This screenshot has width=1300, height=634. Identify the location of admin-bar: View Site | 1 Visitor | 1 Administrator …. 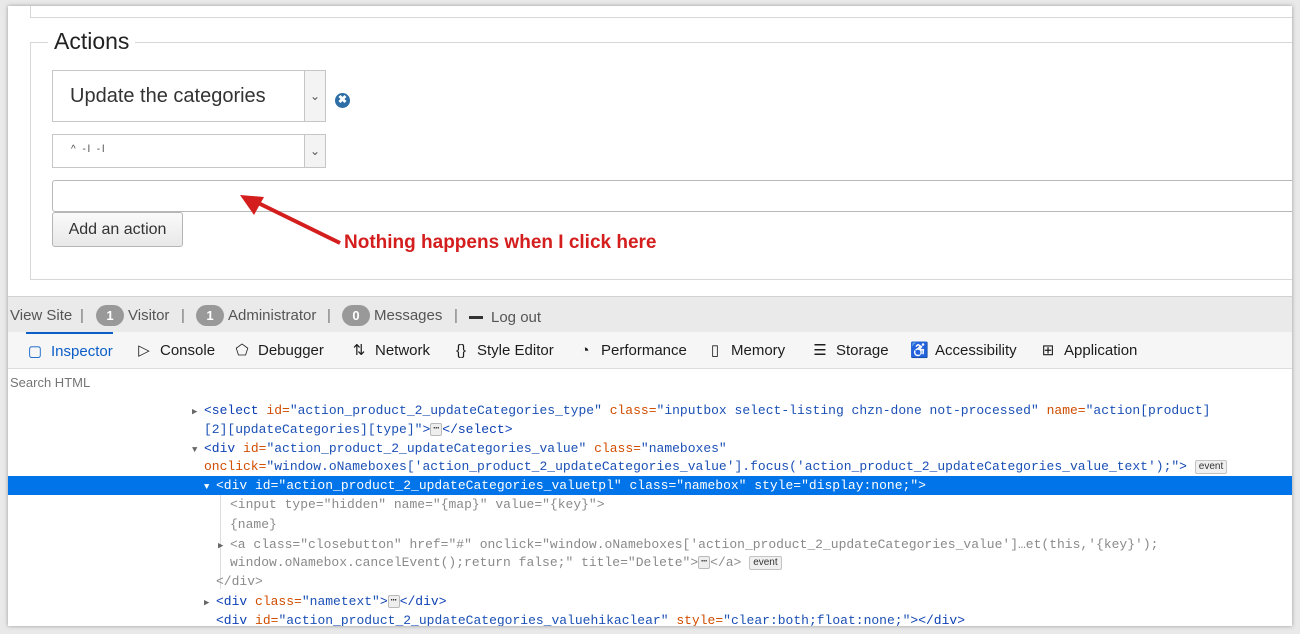
(650, 314).